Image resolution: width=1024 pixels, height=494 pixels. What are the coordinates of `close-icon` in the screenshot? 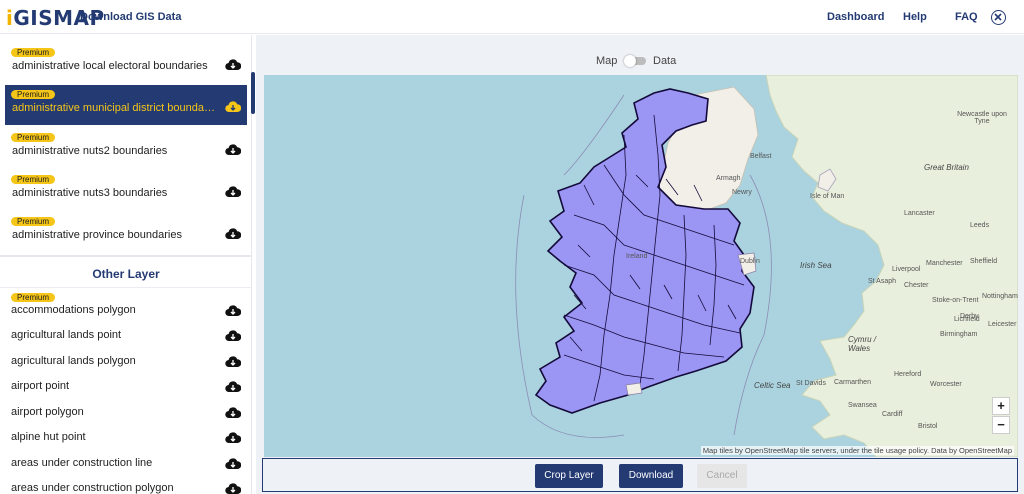 It's located at (998, 17).